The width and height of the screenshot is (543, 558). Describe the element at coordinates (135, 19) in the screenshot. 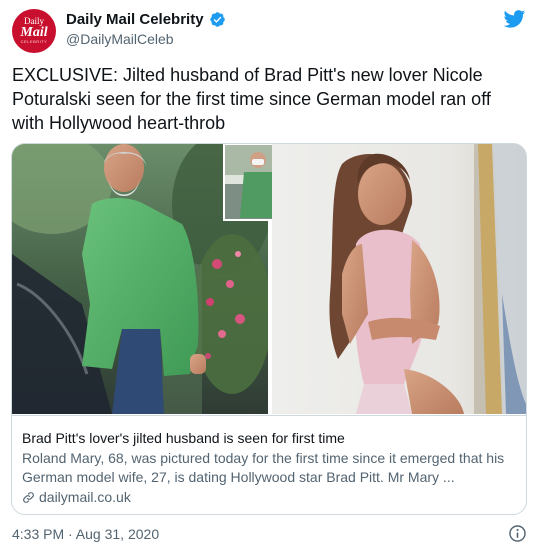

I see `author-display-name: Daily Mail Celebrity` at that location.